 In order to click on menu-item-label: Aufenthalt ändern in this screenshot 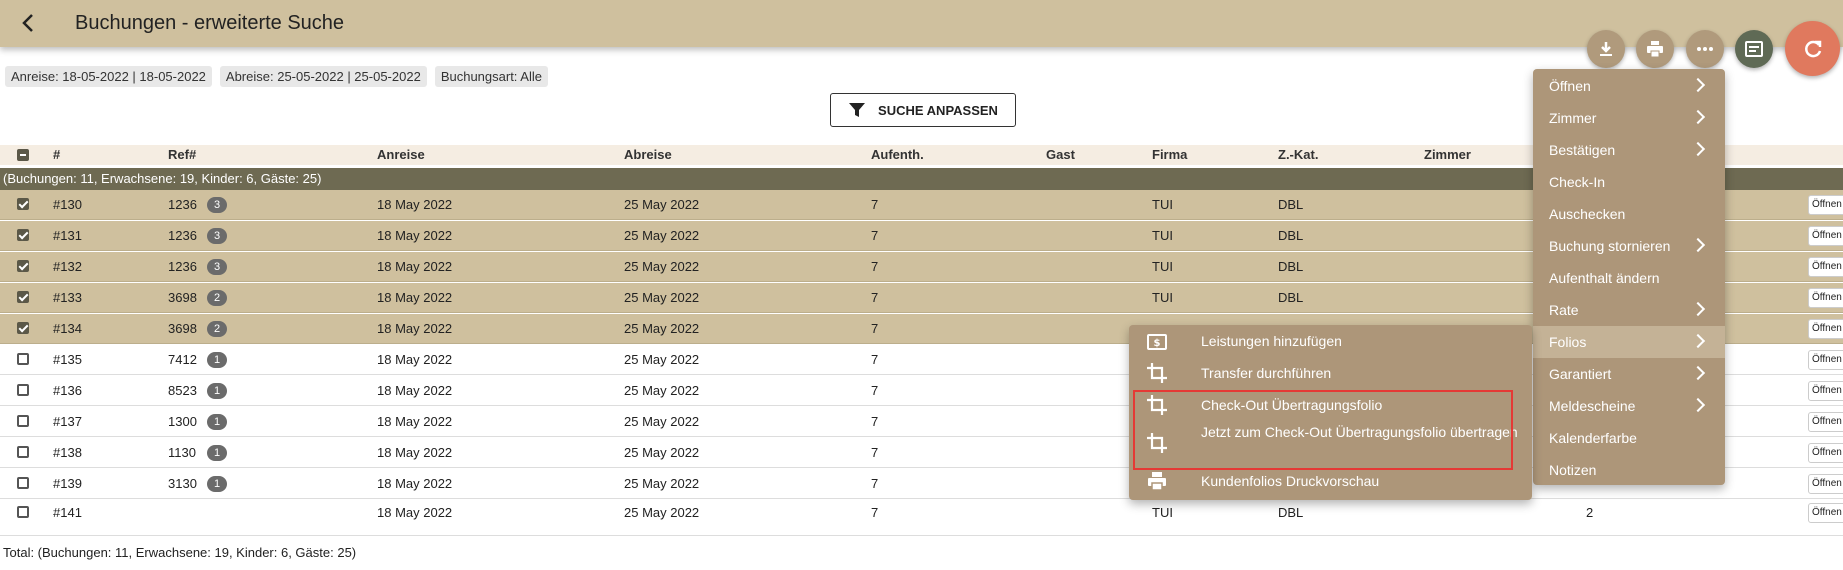, I will do `click(1604, 278)`.